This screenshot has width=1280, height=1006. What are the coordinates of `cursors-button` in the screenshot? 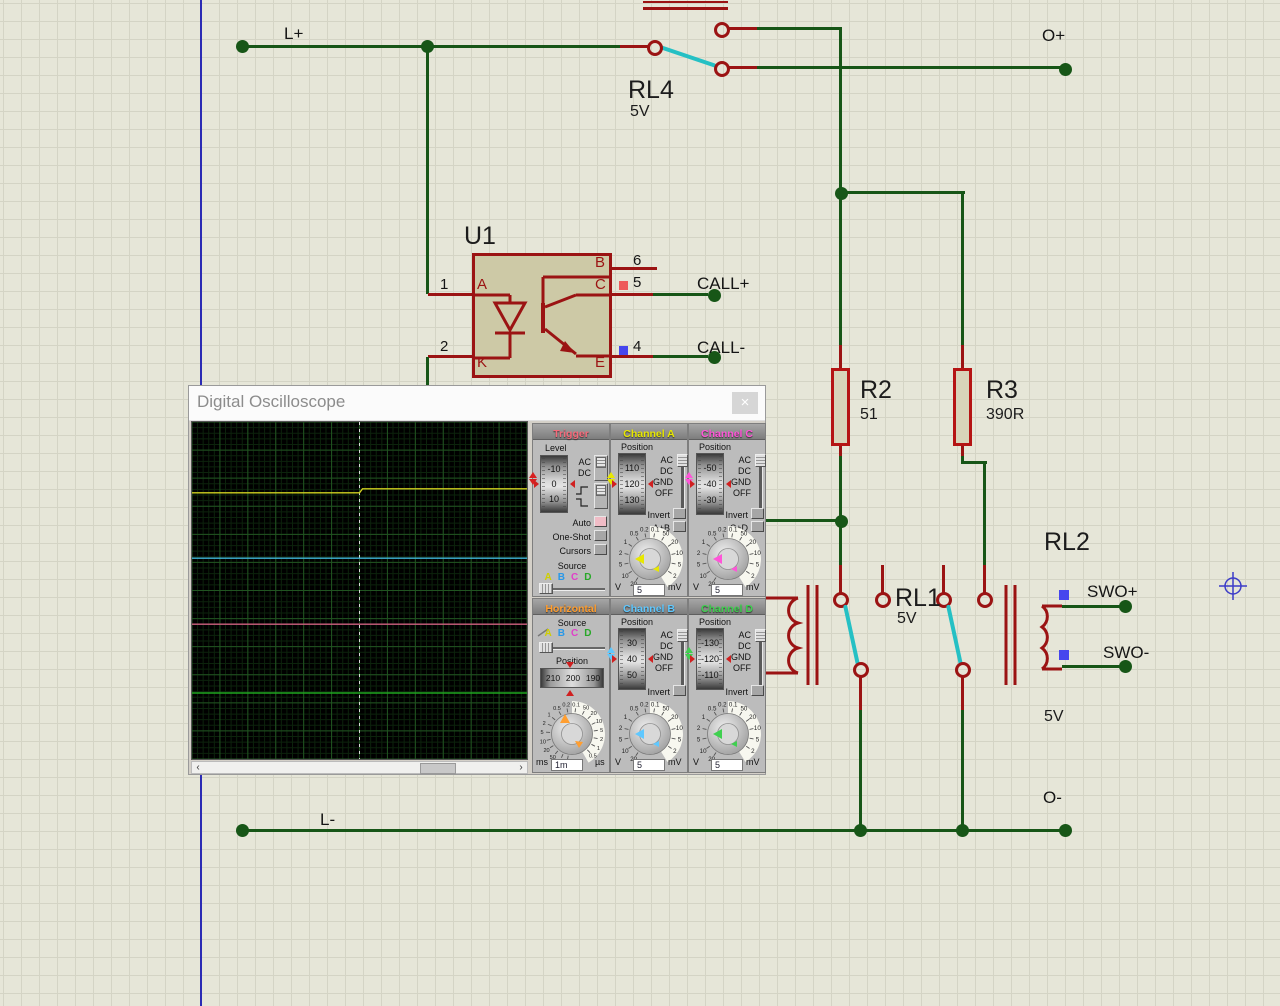 It's located at (600, 549).